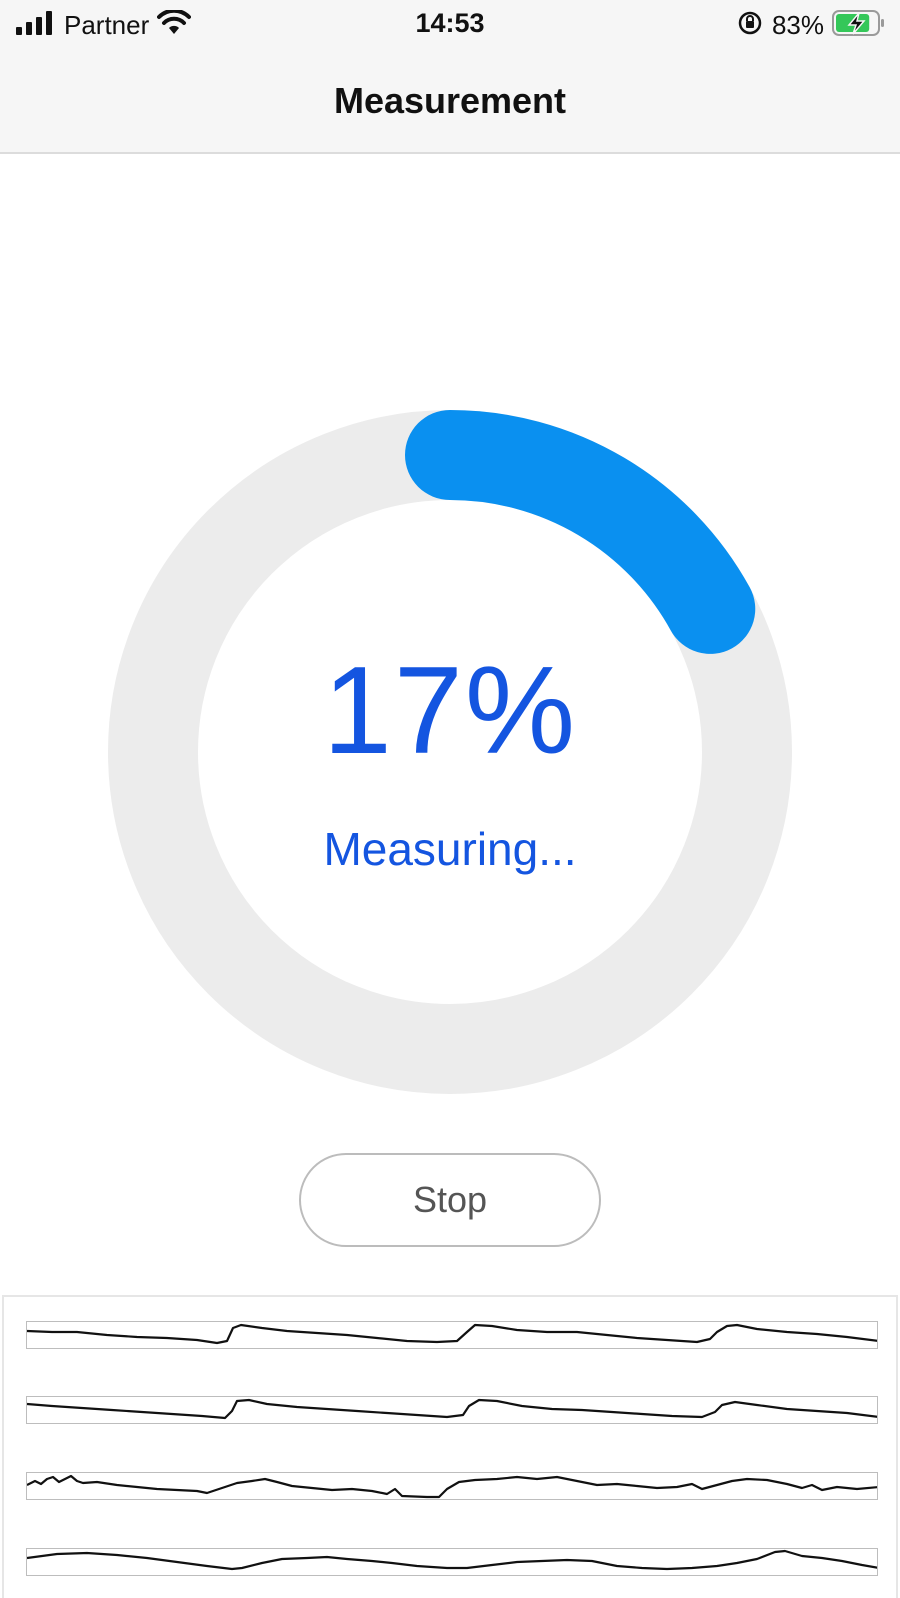 The width and height of the screenshot is (900, 1598). Describe the element at coordinates (797, 24) in the screenshot. I see `battery-percent: 83%` at that location.